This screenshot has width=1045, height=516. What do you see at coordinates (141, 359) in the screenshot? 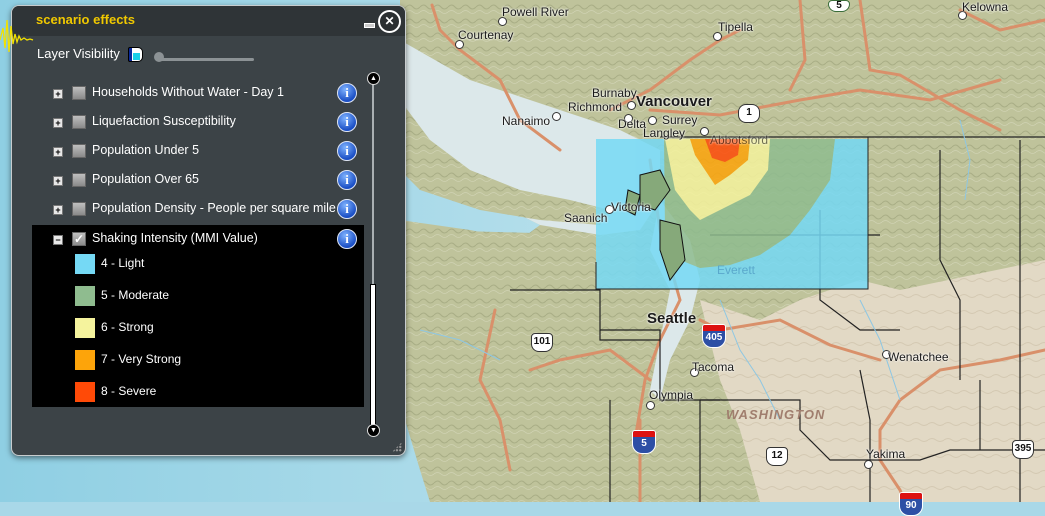
I see `legend-label: 7 - Very Strong` at bounding box center [141, 359].